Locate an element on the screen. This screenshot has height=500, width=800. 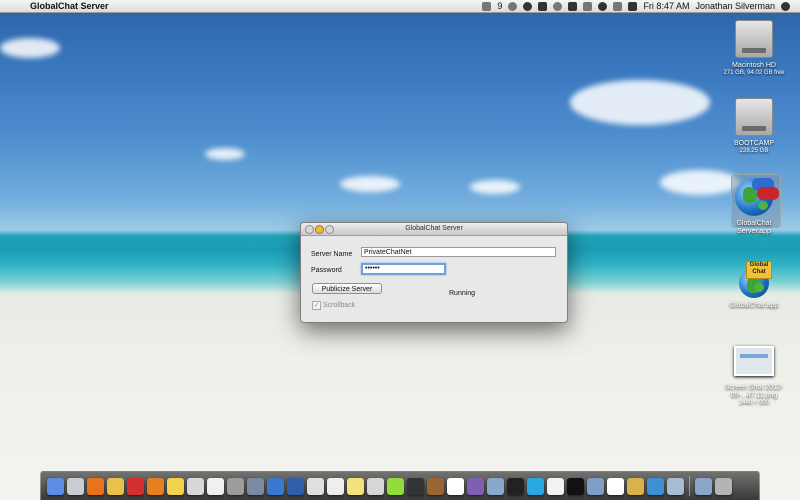
chrome-icon is located at coordinates (115, 486).